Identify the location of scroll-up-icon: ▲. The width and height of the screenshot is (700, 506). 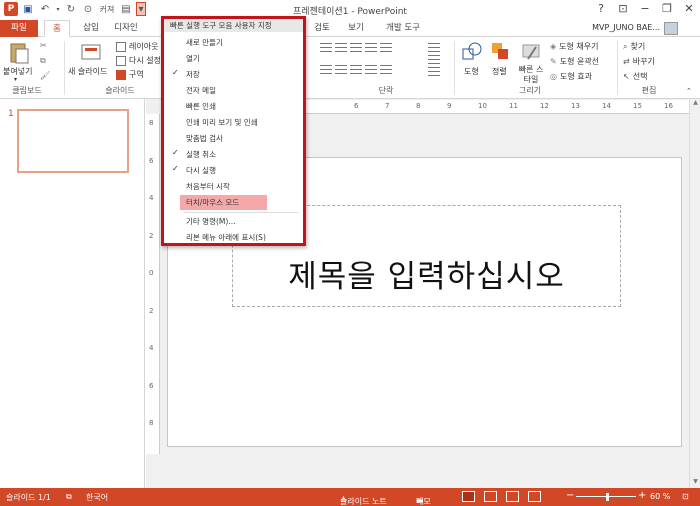
(695, 104).